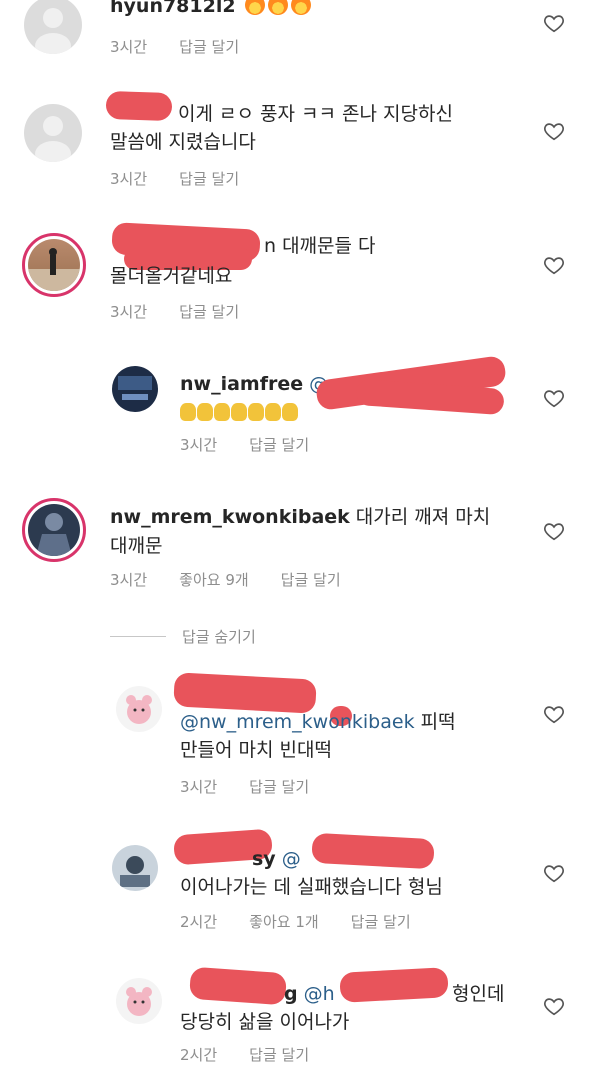 The image size is (599, 1079). I want to click on comment-text: n 대깨문들 다, so click(320, 246).